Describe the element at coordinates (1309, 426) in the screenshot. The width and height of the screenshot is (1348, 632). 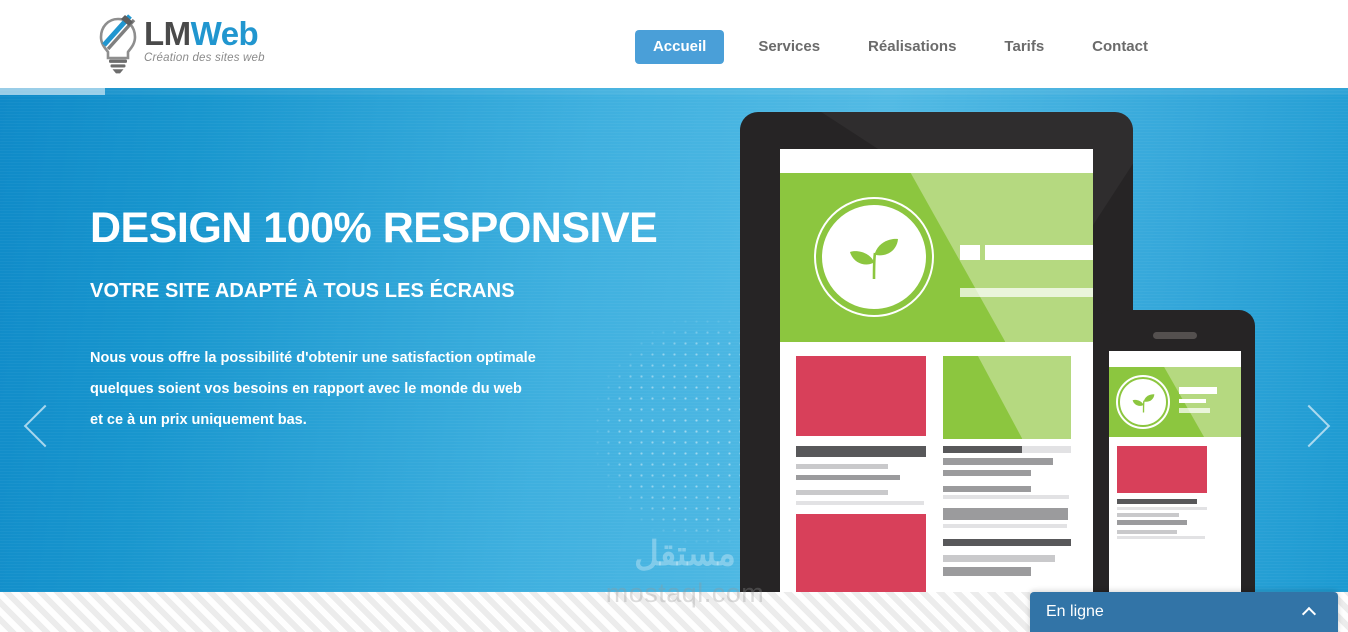
I see `chevron-right-icon` at that location.